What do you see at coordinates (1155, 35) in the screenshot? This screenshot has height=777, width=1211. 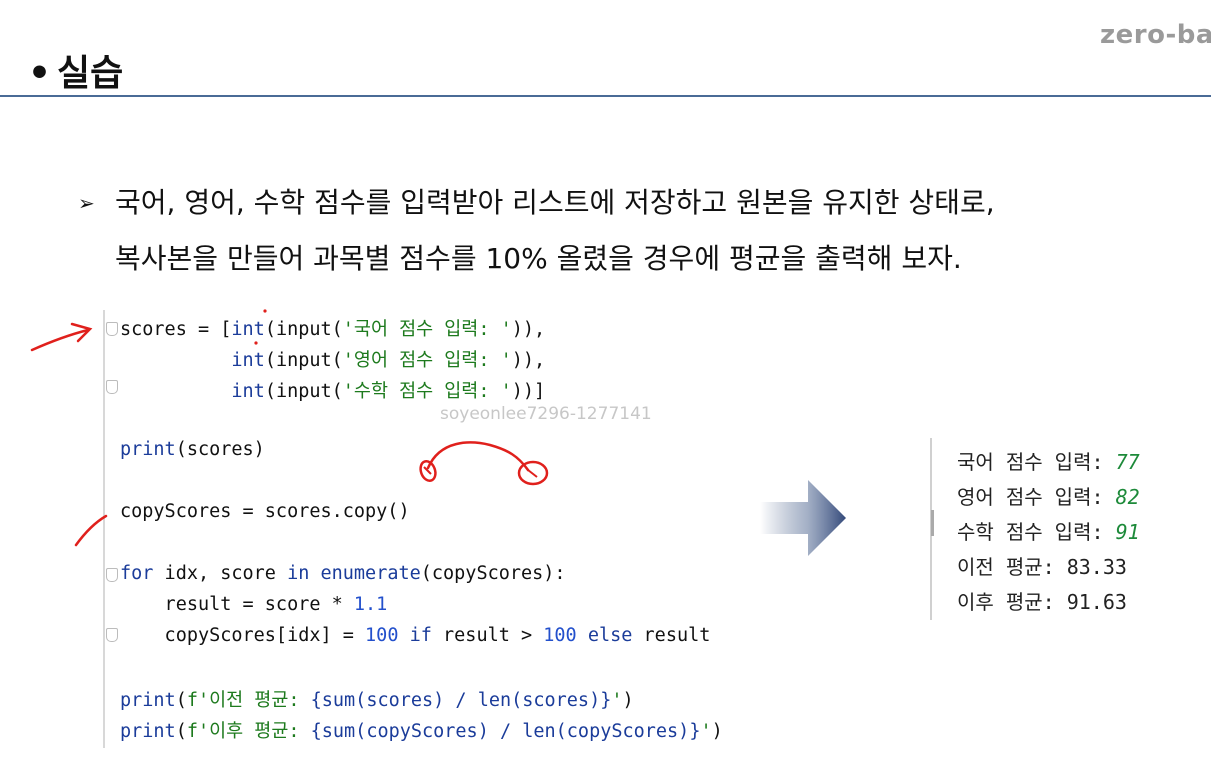 I see `logo: zero-ba` at bounding box center [1155, 35].